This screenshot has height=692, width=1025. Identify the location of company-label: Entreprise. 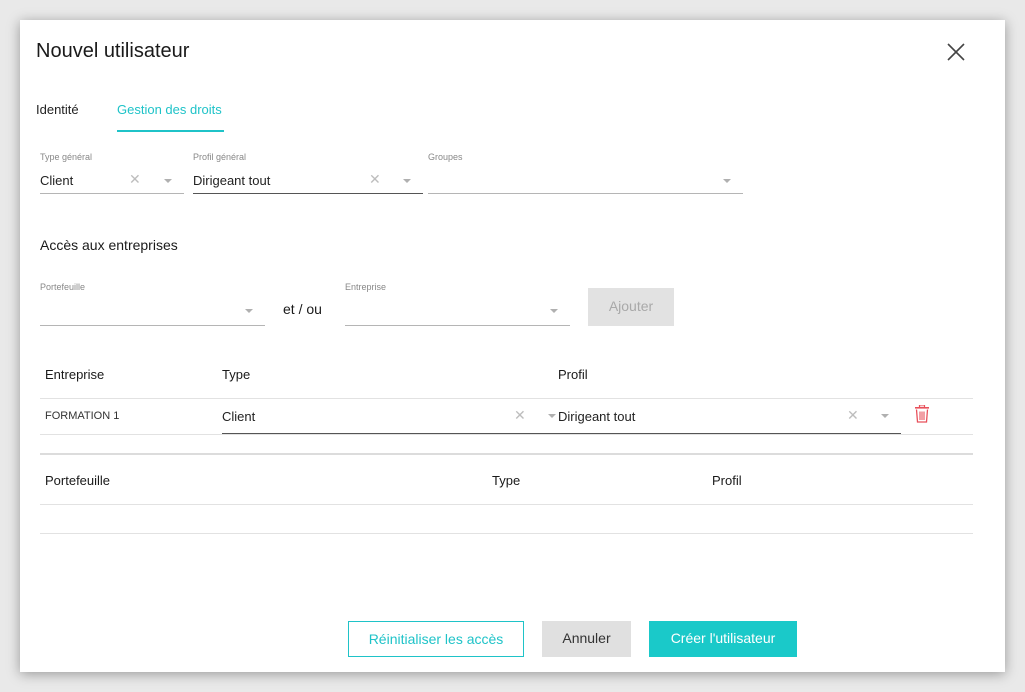
(366, 287).